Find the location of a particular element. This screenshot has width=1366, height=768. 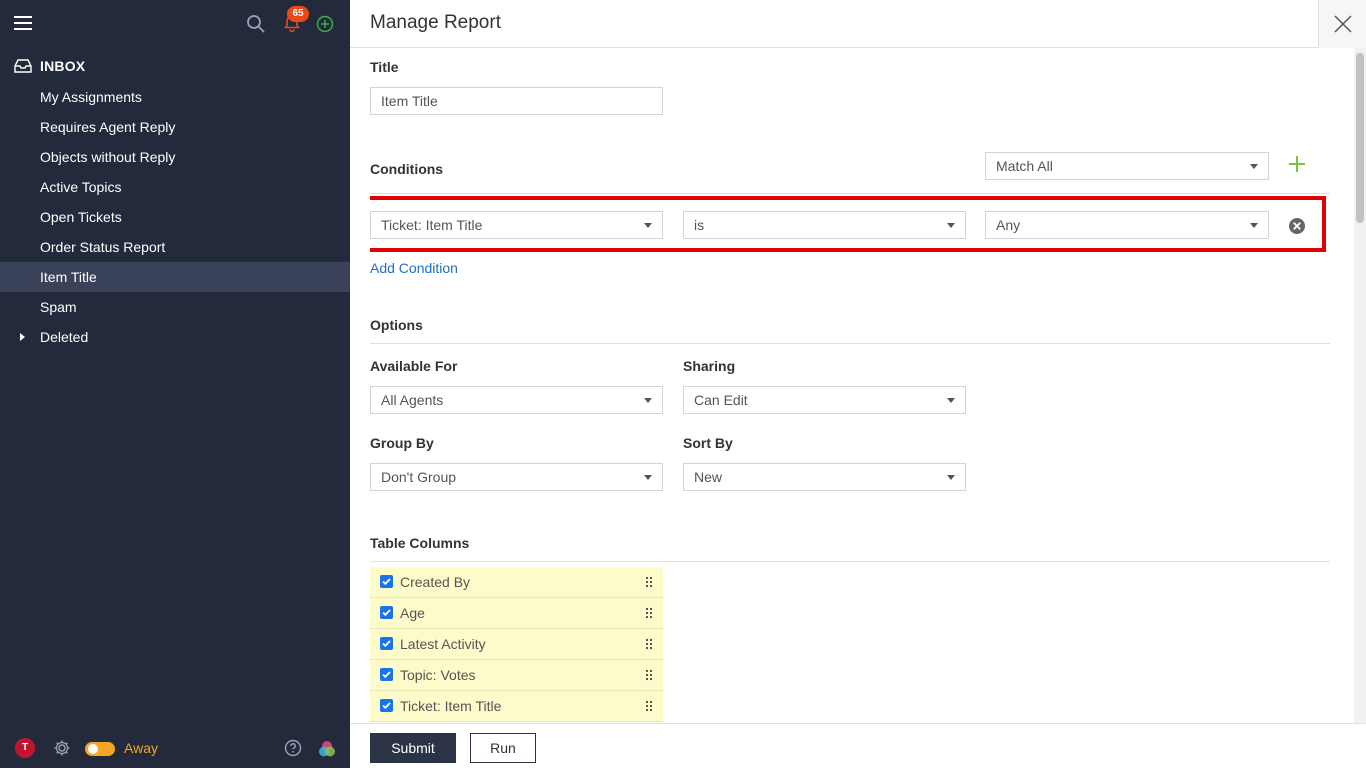

close-button is located at coordinates (1342, 24).